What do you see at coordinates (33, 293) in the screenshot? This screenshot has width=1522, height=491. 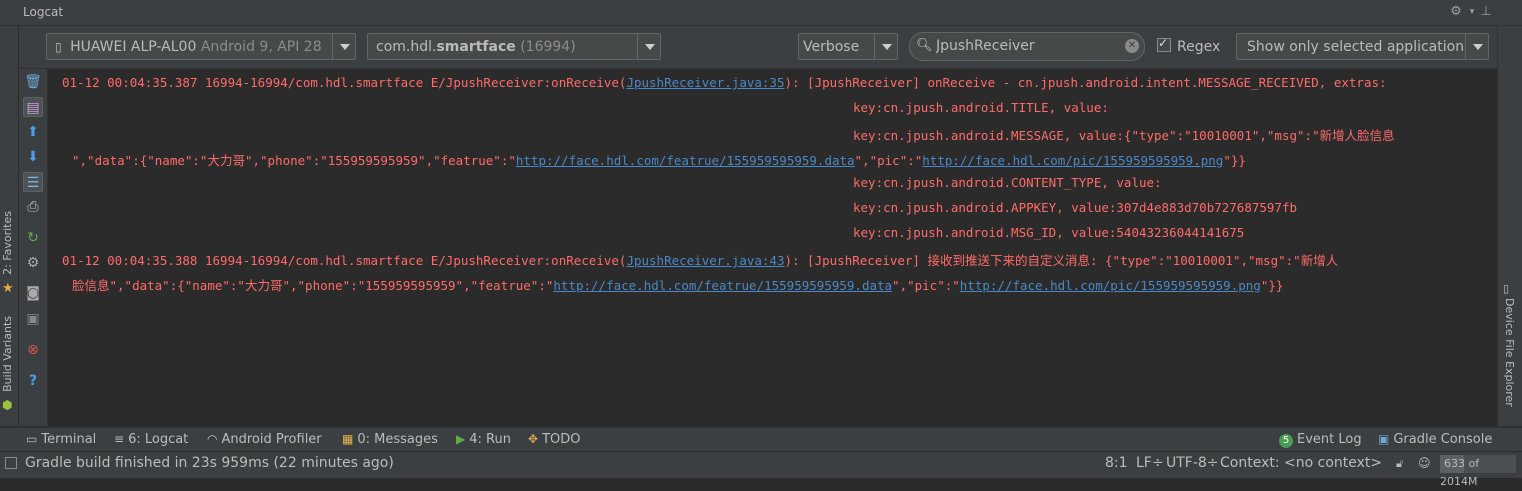 I see `camera-icon: ◙` at bounding box center [33, 293].